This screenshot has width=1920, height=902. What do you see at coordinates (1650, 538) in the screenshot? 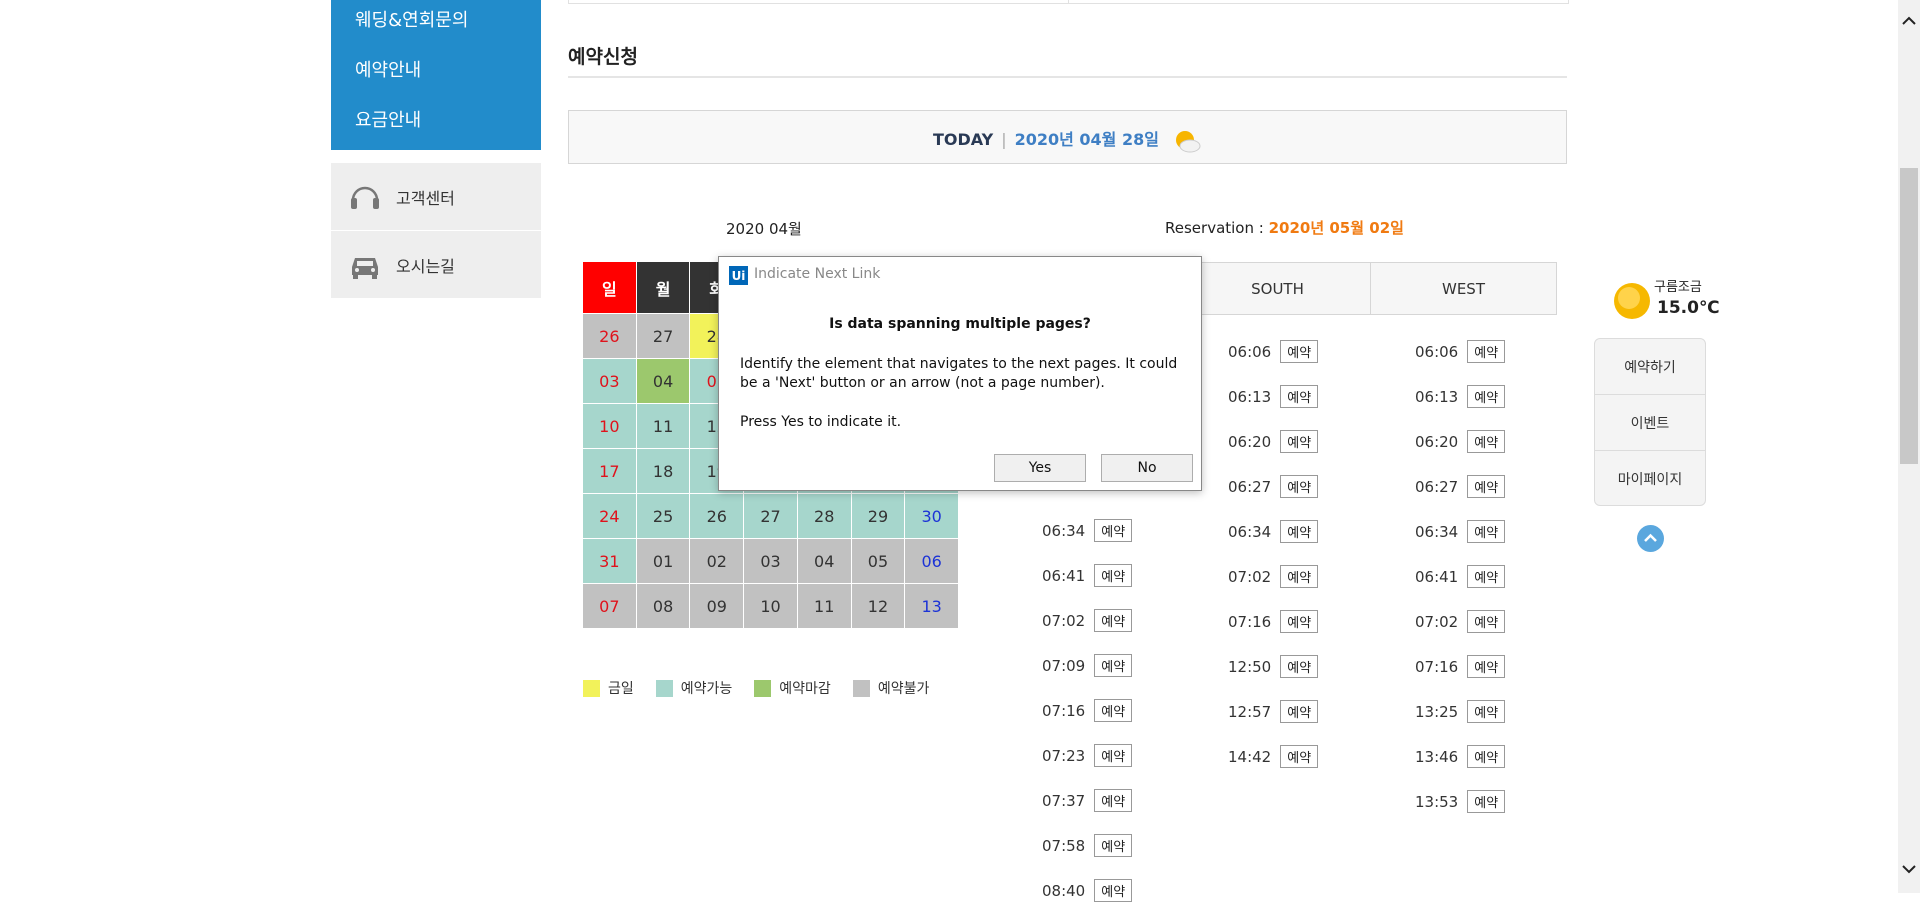
I see `scroll-top-button` at bounding box center [1650, 538].